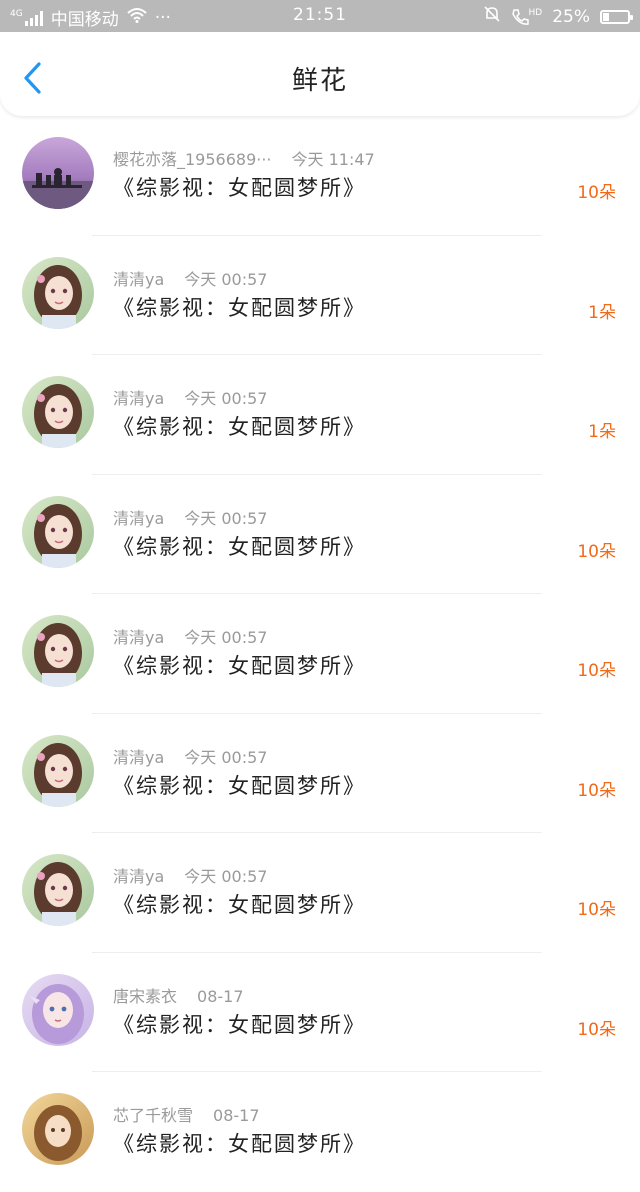 The image size is (640, 1192). I want to click on item-meta: 芯了千秋雪 08-17, so click(186, 1114).